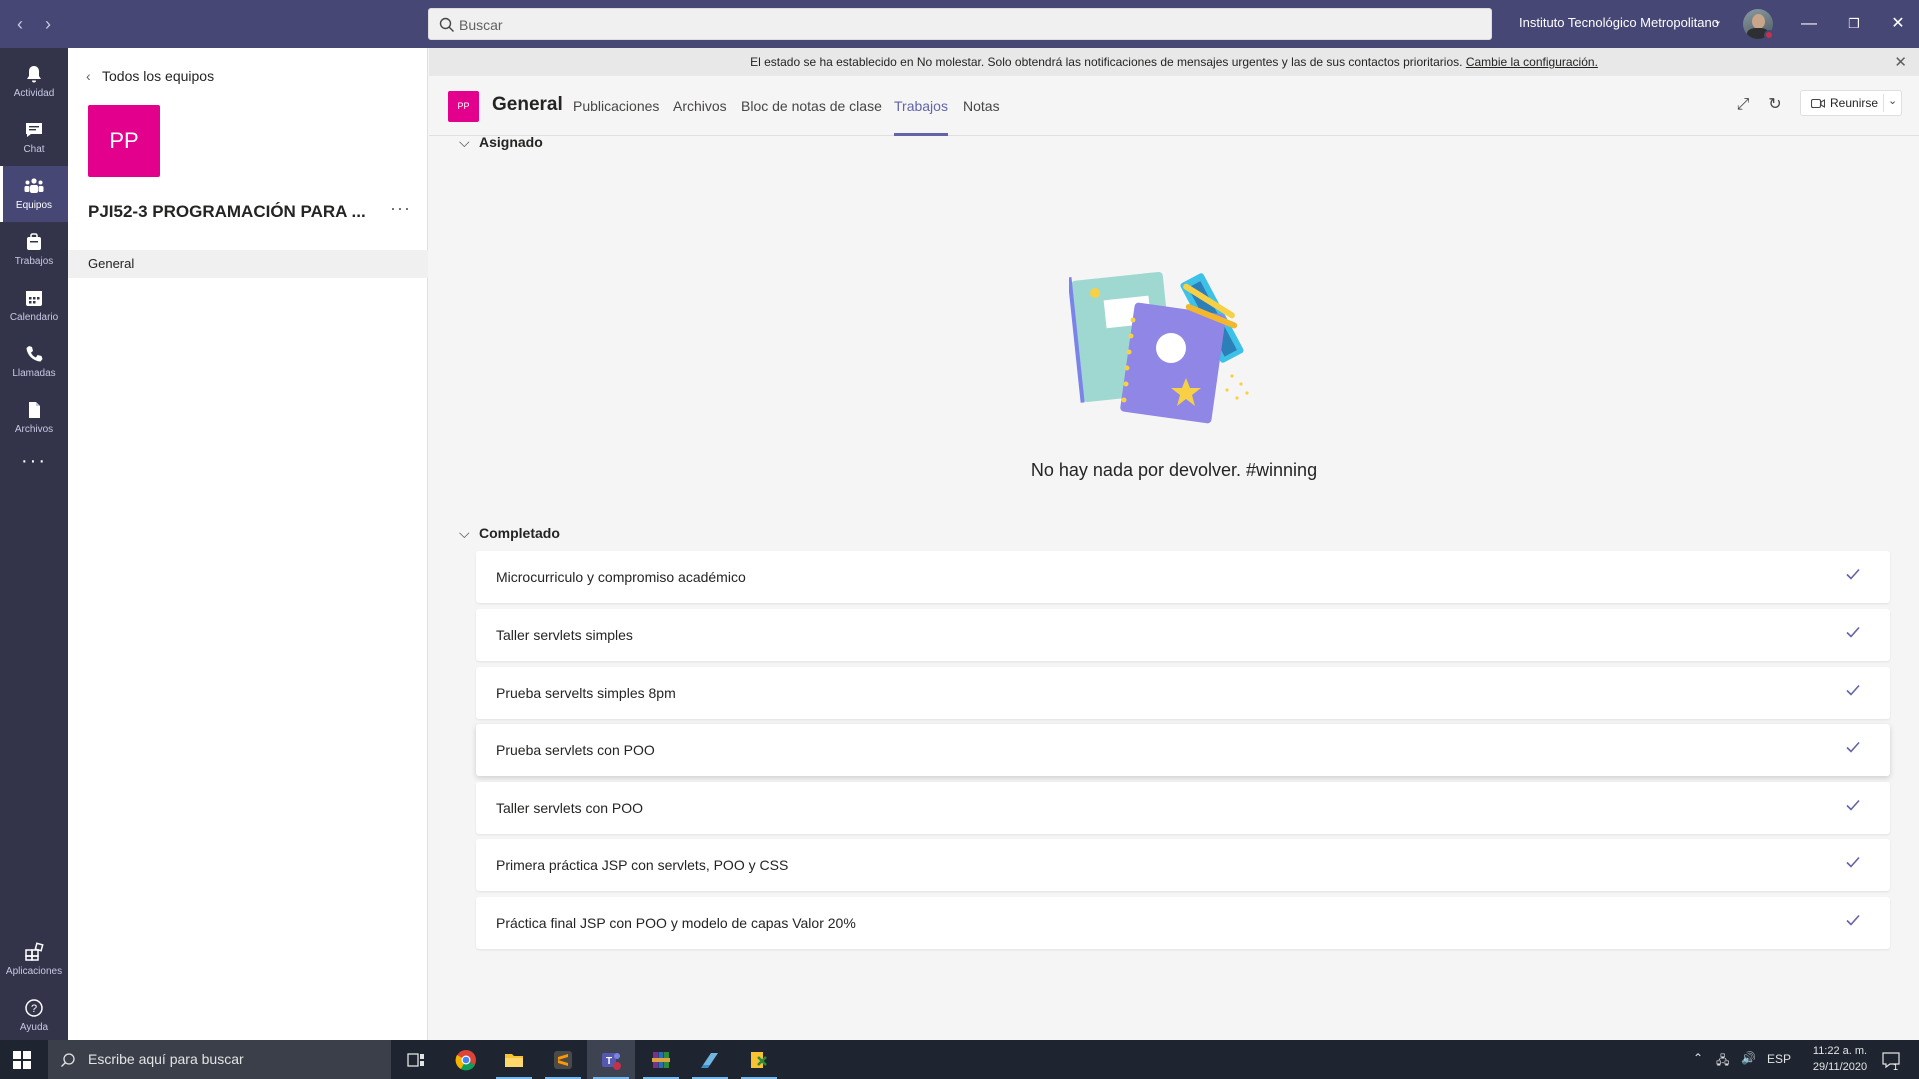  What do you see at coordinates (463, 106) in the screenshot?
I see `channel-avatar: PP` at bounding box center [463, 106].